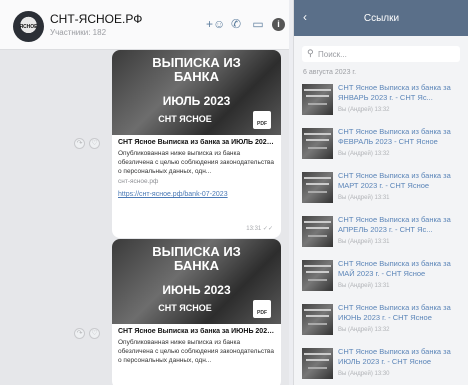 The width and height of the screenshot is (468, 385). What do you see at coordinates (215, 24) in the screenshot?
I see `add-user-icon: +☺` at bounding box center [215, 24].